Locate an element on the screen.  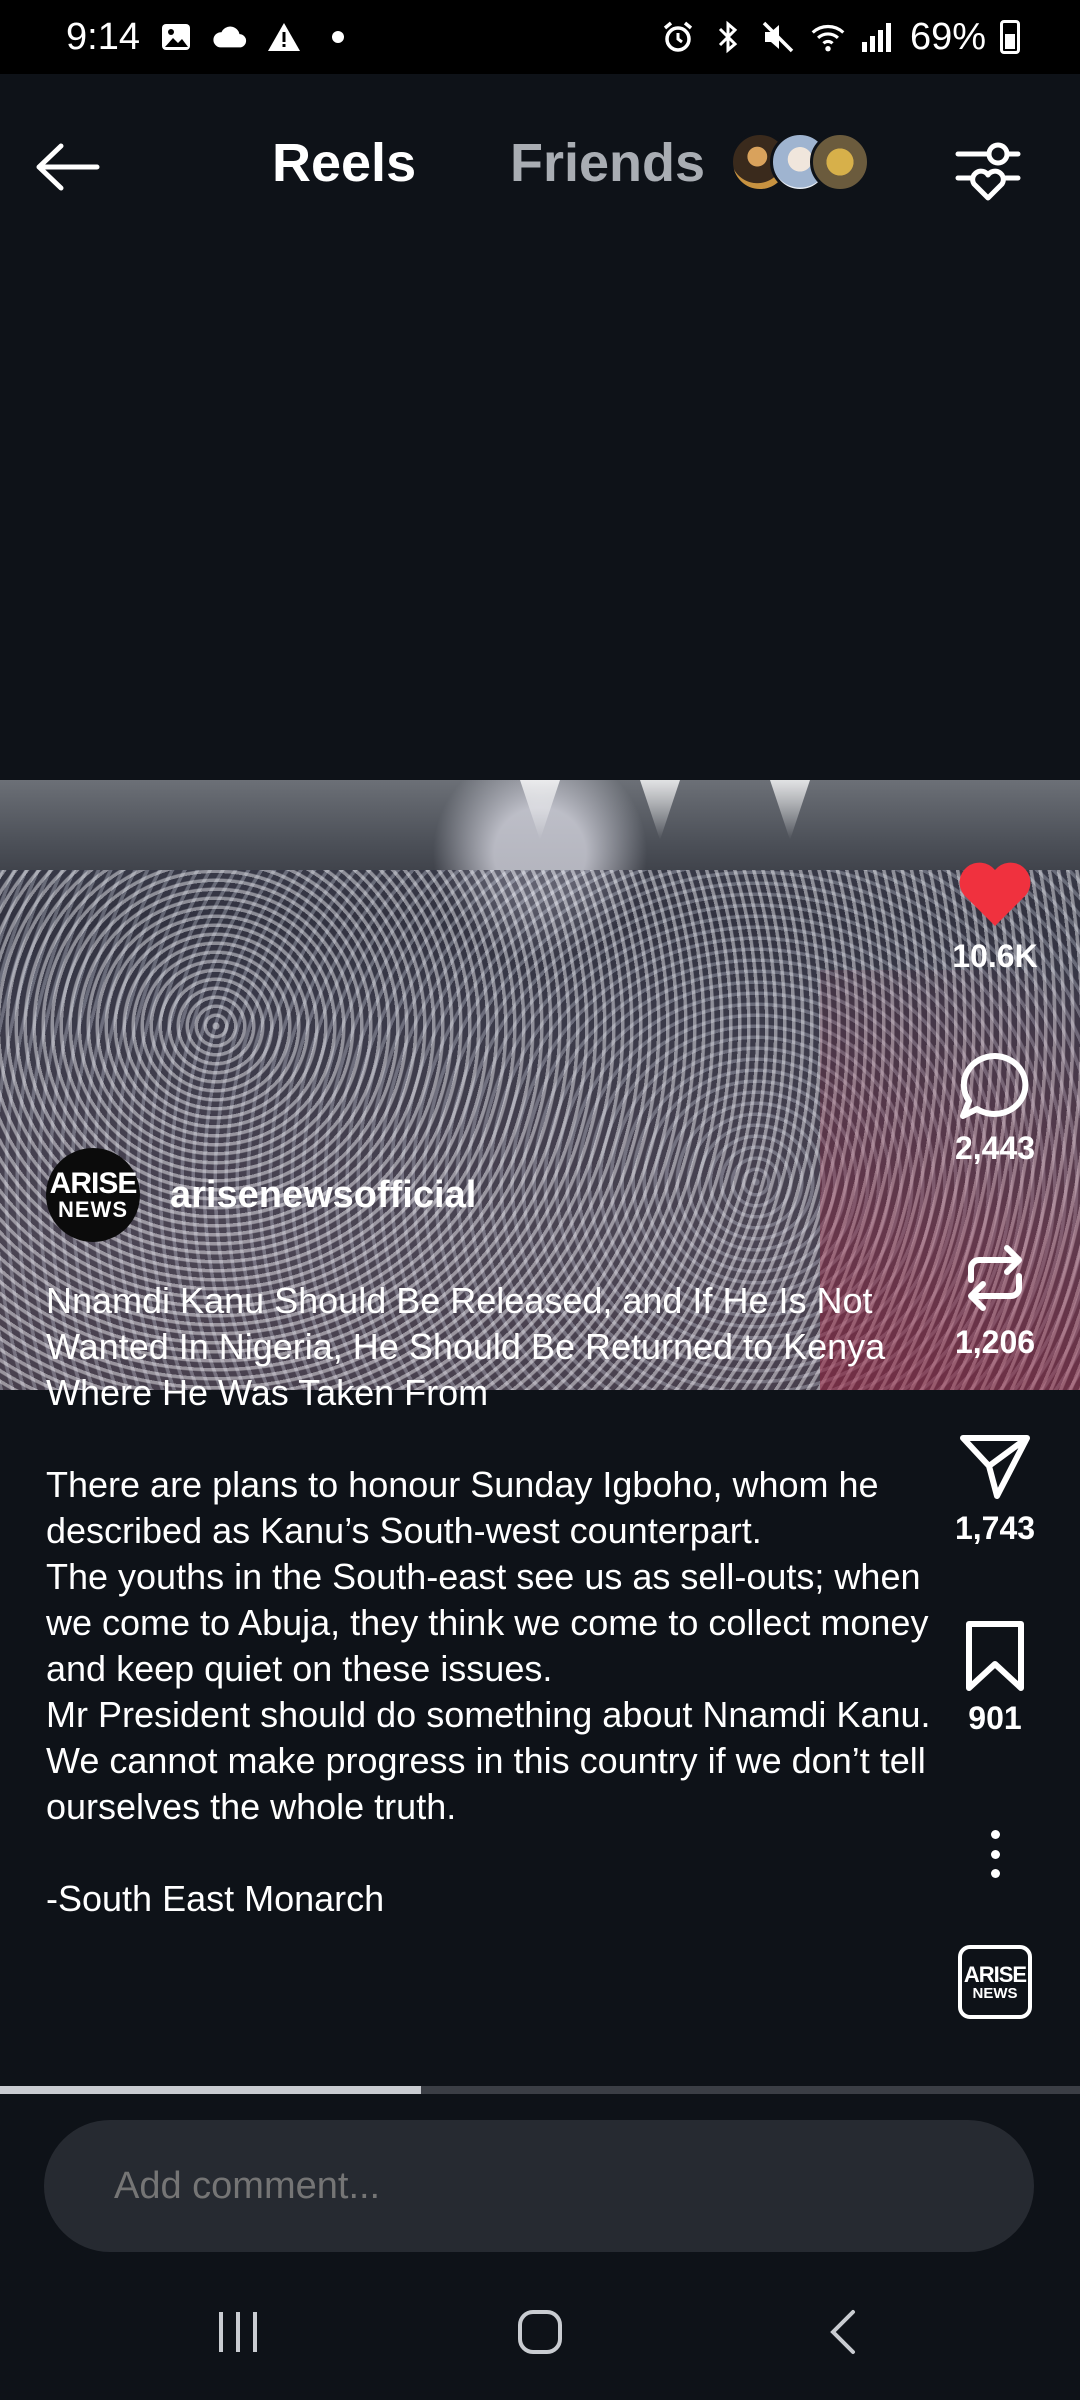
author-logo-line1: ARISE is located at coordinates (93, 1183).